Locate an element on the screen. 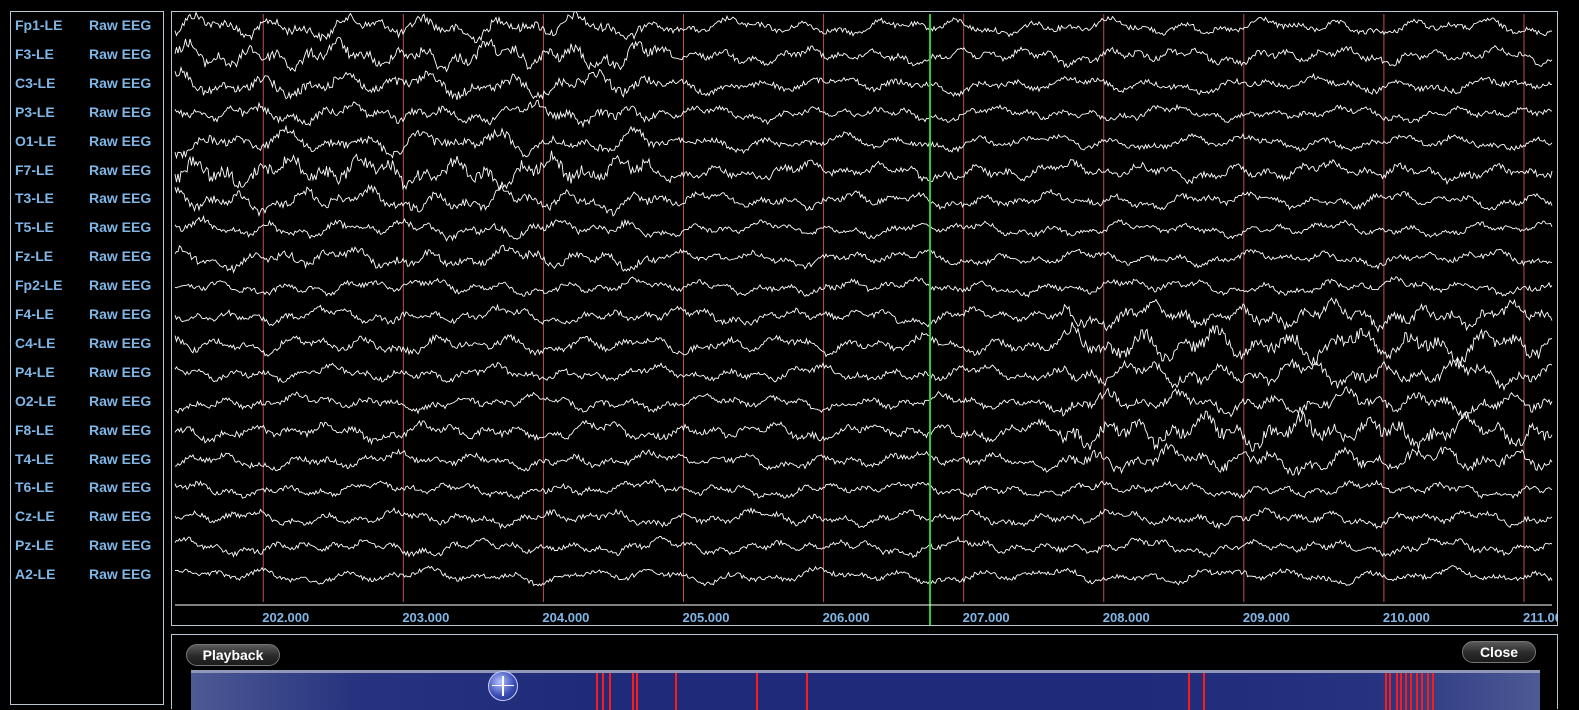 This screenshot has width=1579, height=710. channel-row: O2-LE Raw EEG is located at coordinates (88, 403).